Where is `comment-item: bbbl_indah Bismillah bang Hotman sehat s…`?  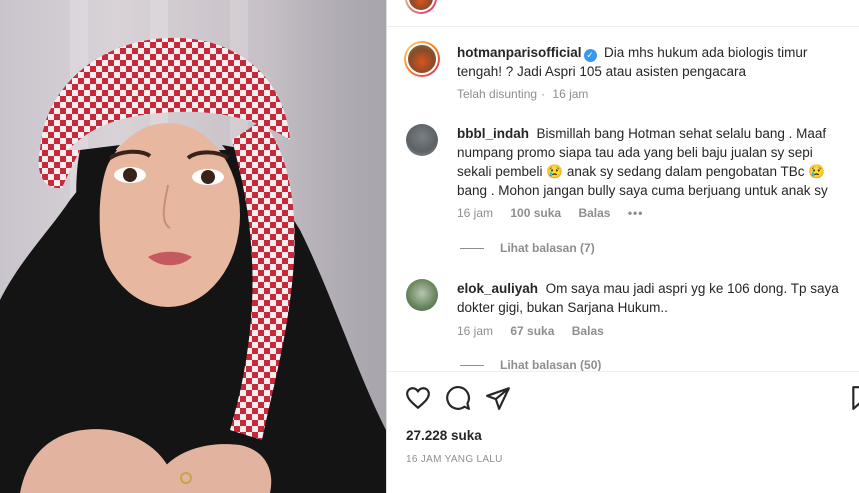
comment-item: bbbl_indah Bismillah bang Hotman sehat s… is located at coordinates (652, 162).